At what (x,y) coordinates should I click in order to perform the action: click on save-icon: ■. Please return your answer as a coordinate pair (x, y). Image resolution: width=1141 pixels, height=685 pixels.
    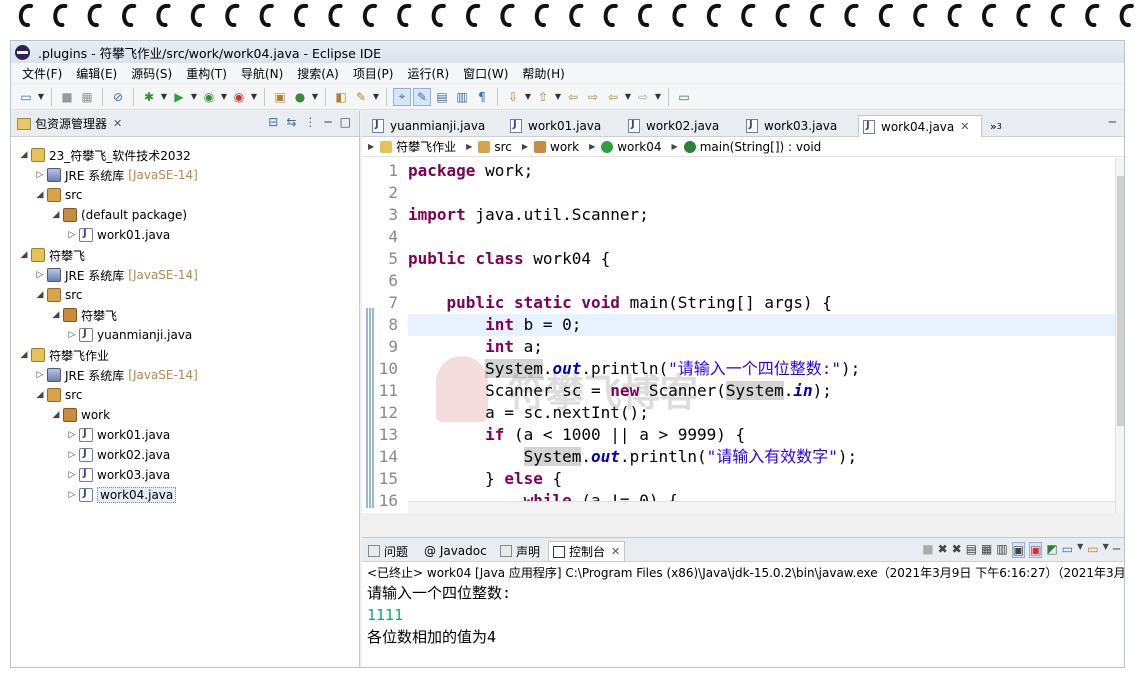
    Looking at the image, I should click on (67, 97).